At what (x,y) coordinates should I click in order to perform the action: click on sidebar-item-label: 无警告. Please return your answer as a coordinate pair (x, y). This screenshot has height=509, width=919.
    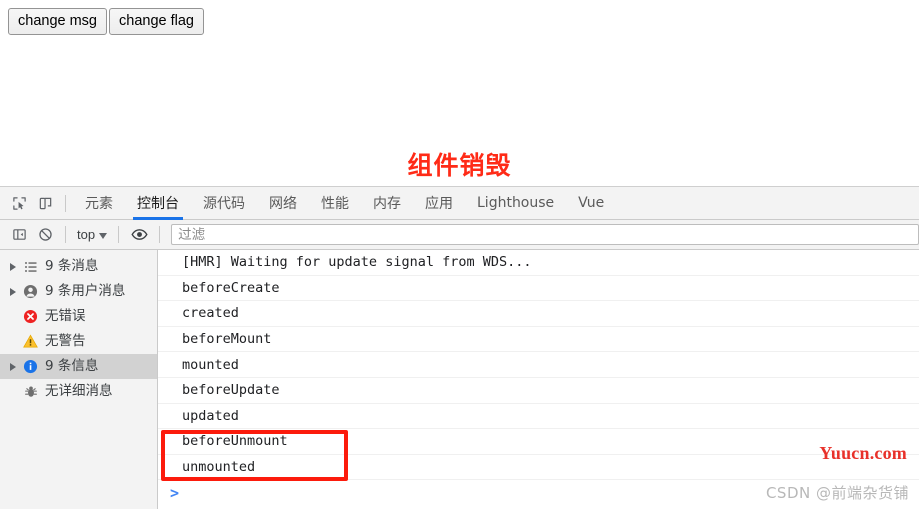
    Looking at the image, I should click on (65, 341).